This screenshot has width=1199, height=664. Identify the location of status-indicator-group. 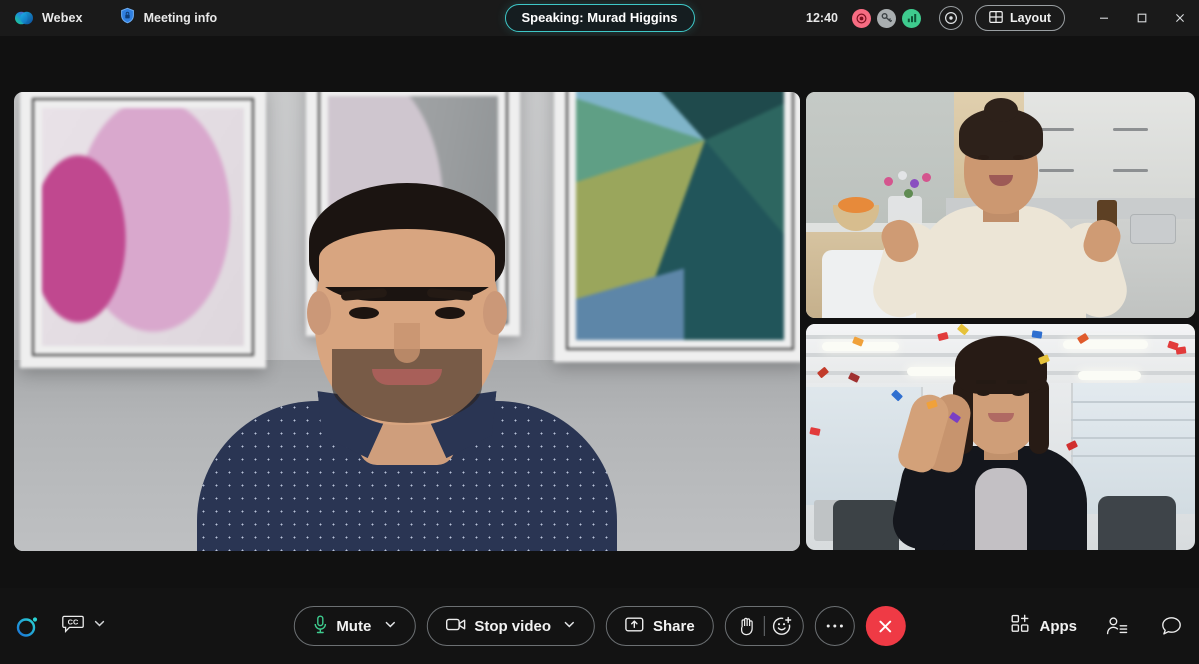
(887, 18).